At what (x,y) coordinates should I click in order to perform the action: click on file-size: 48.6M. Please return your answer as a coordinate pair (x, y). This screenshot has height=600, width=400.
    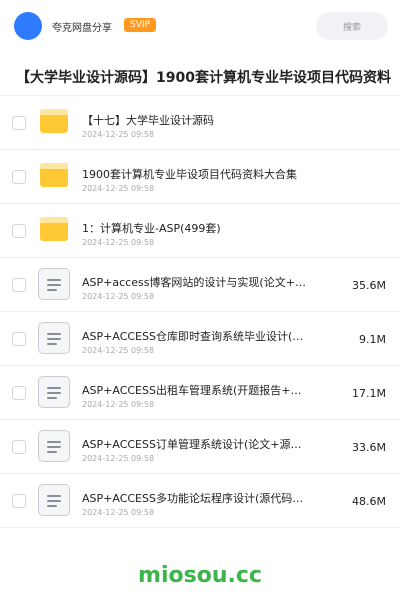
    Looking at the image, I should click on (369, 501).